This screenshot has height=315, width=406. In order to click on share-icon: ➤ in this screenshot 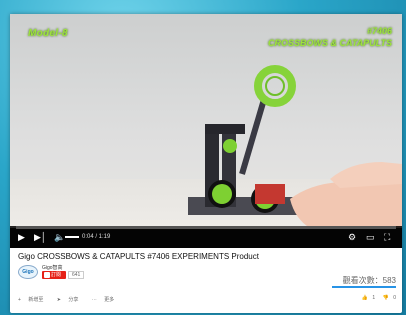, I will do `click(58, 300)`.